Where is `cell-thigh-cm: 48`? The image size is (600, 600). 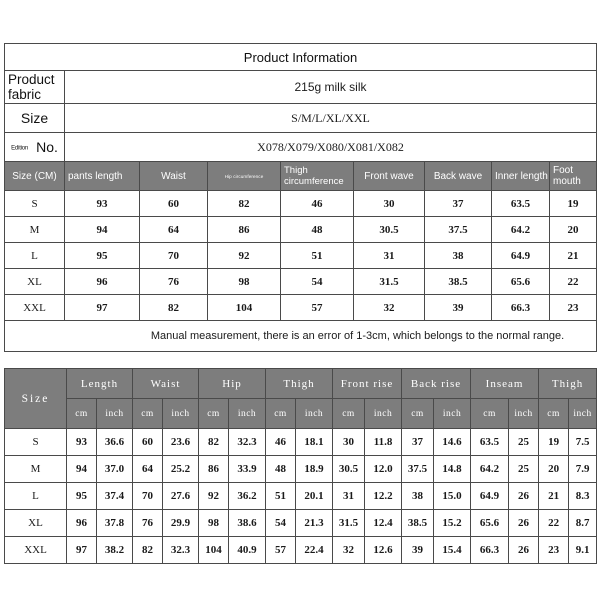
cell-thigh-cm: 48 is located at coordinates (281, 469).